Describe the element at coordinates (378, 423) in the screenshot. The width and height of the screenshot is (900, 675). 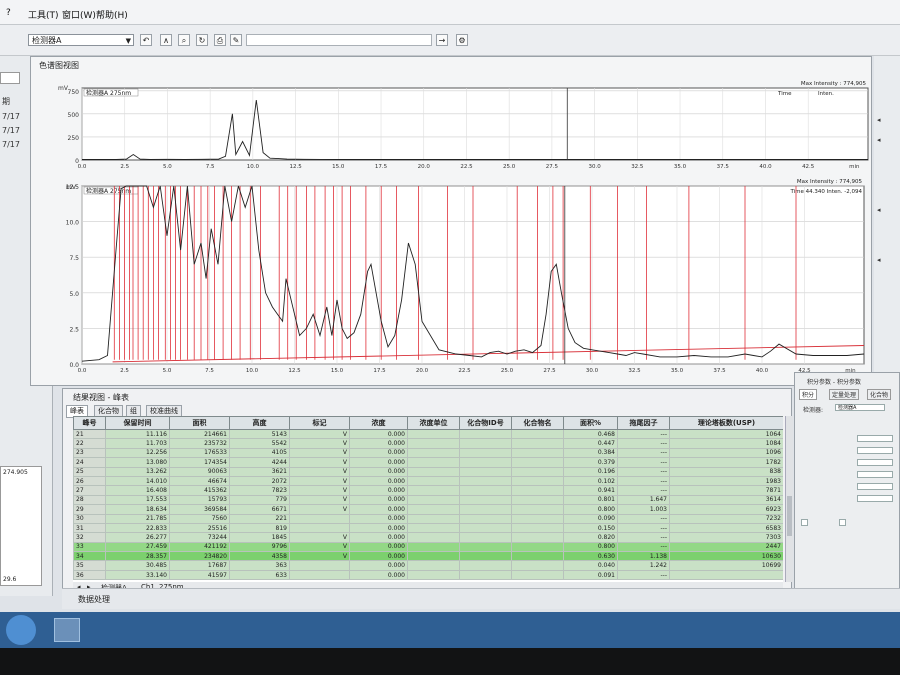
I see `col-concentration: 浓度` at that location.